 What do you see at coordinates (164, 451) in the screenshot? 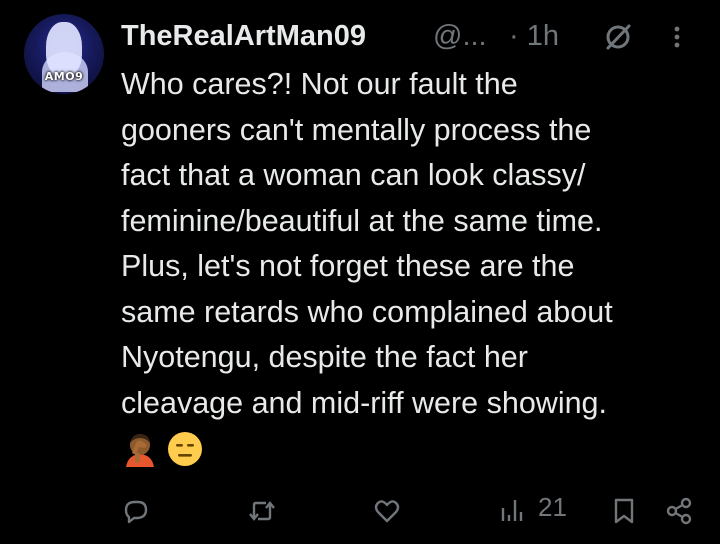
I see `emoji-row` at bounding box center [164, 451].